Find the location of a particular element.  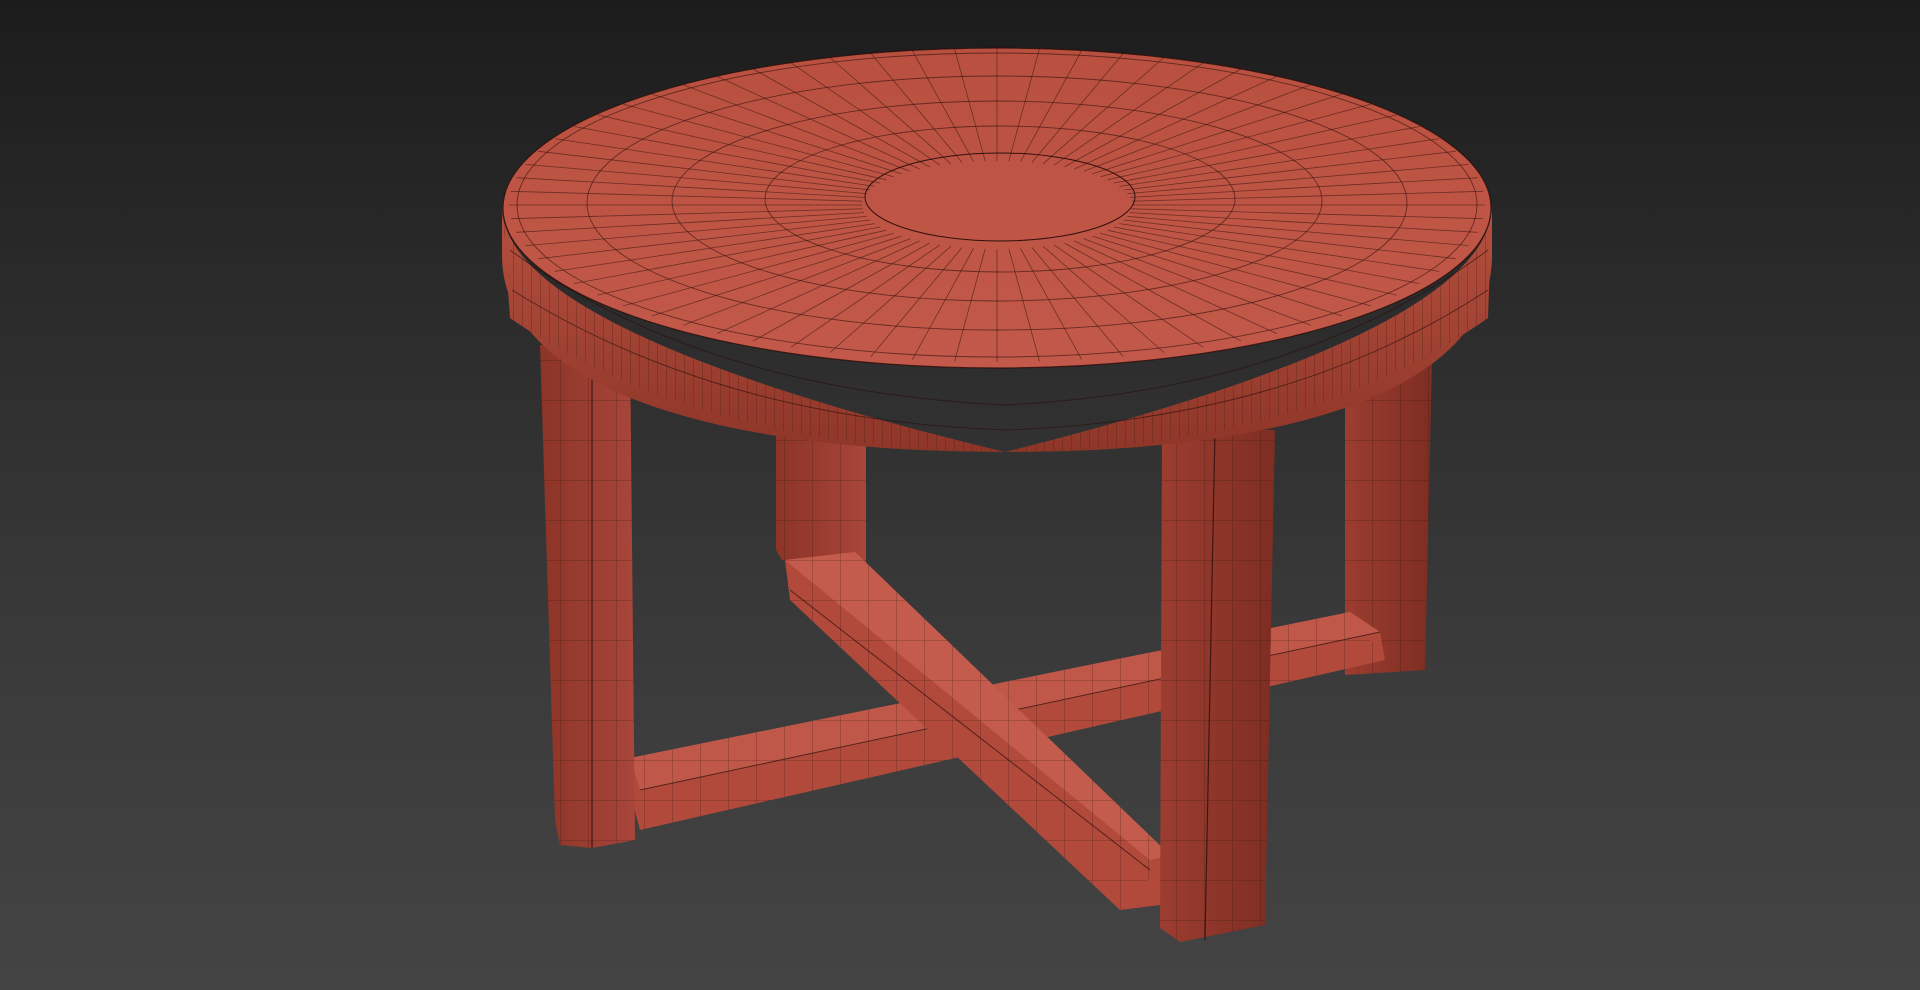

front-left-leg is located at coordinates (587, 596).